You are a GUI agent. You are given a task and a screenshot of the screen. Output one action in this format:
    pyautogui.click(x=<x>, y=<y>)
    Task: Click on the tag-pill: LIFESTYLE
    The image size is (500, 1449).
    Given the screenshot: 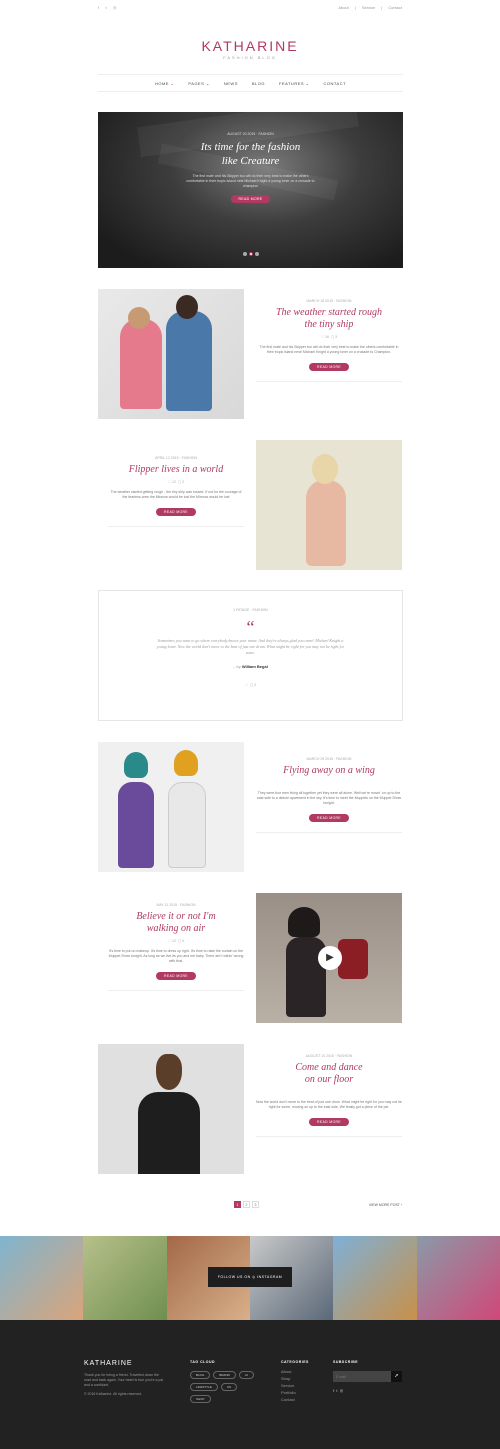 What is the action you would take?
    pyautogui.click(x=204, y=1387)
    